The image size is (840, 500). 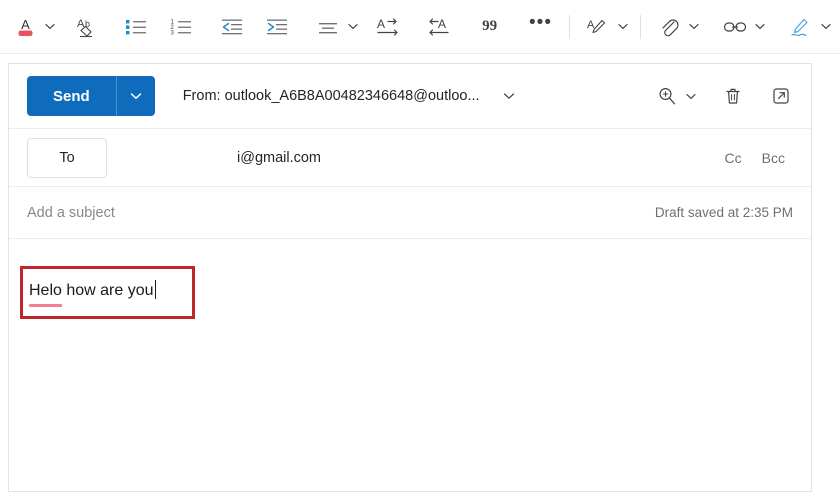 I want to click on attach-icon, so click(x=669, y=27).